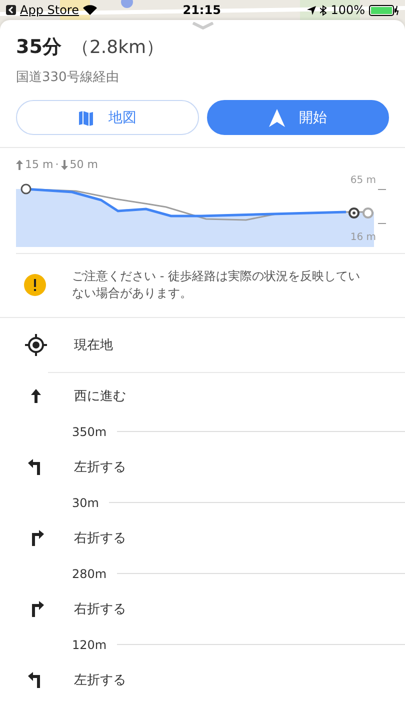  I want to click on start-button: 開始, so click(297, 117).